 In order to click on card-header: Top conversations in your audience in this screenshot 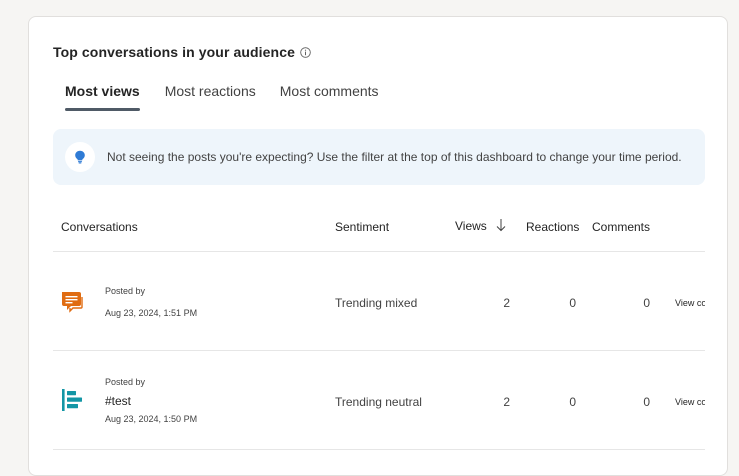, I will do `click(182, 52)`.